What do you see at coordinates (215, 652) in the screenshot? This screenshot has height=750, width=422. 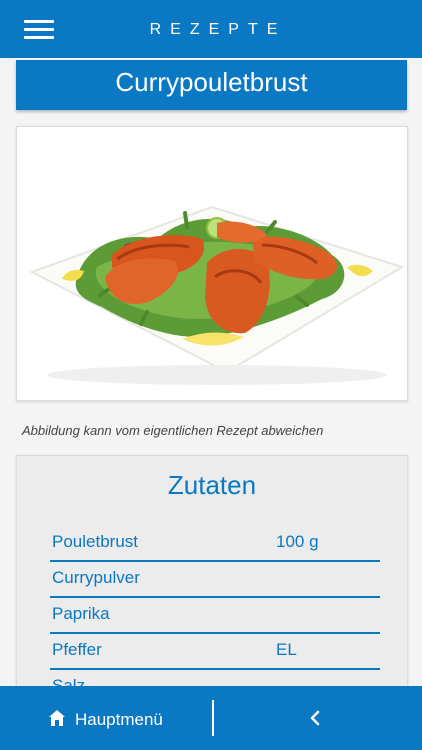 I see `ingredient-row: Pfeffer EL` at bounding box center [215, 652].